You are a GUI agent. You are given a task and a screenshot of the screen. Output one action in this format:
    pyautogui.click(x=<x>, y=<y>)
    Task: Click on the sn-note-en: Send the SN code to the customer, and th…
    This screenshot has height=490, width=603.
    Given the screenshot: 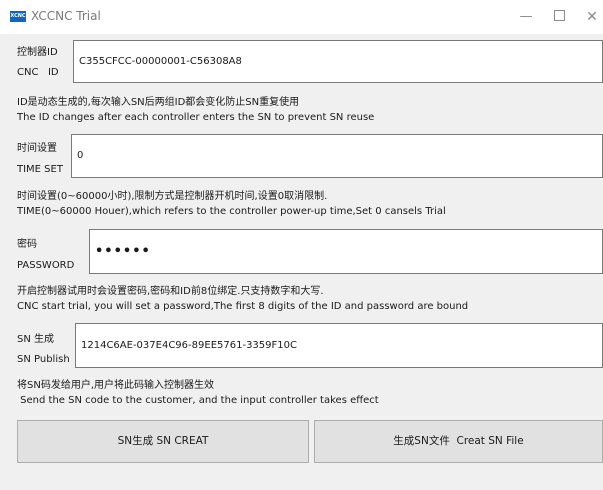 What is the action you would take?
    pyautogui.click(x=198, y=400)
    